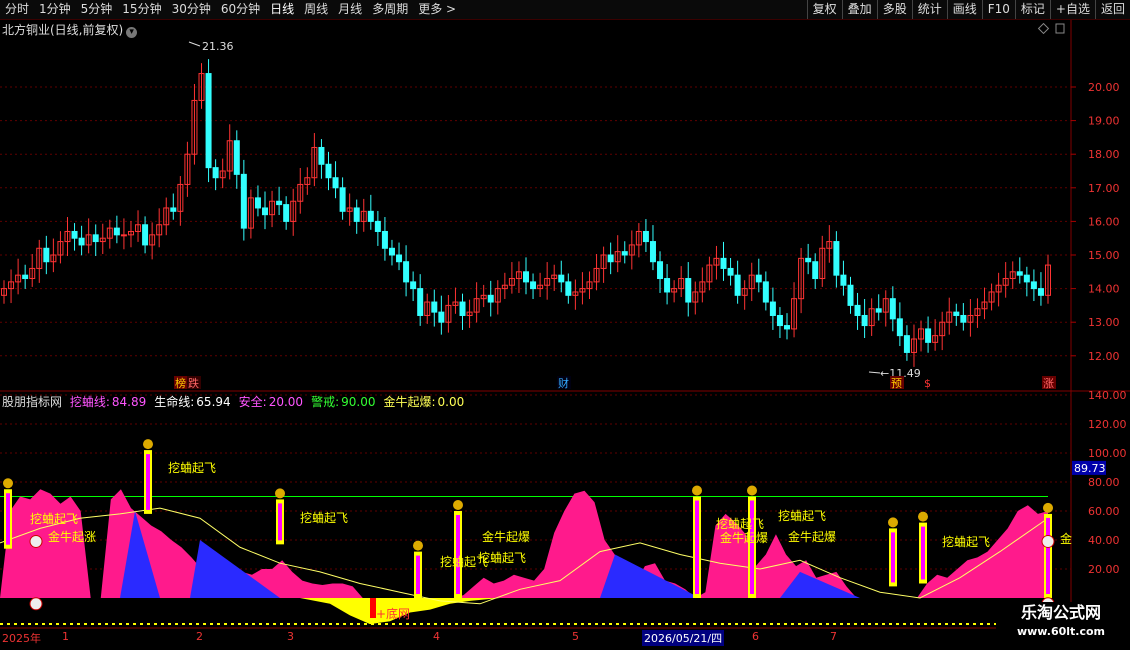  I want to click on event-tag-5: 涨, so click(1048, 383).